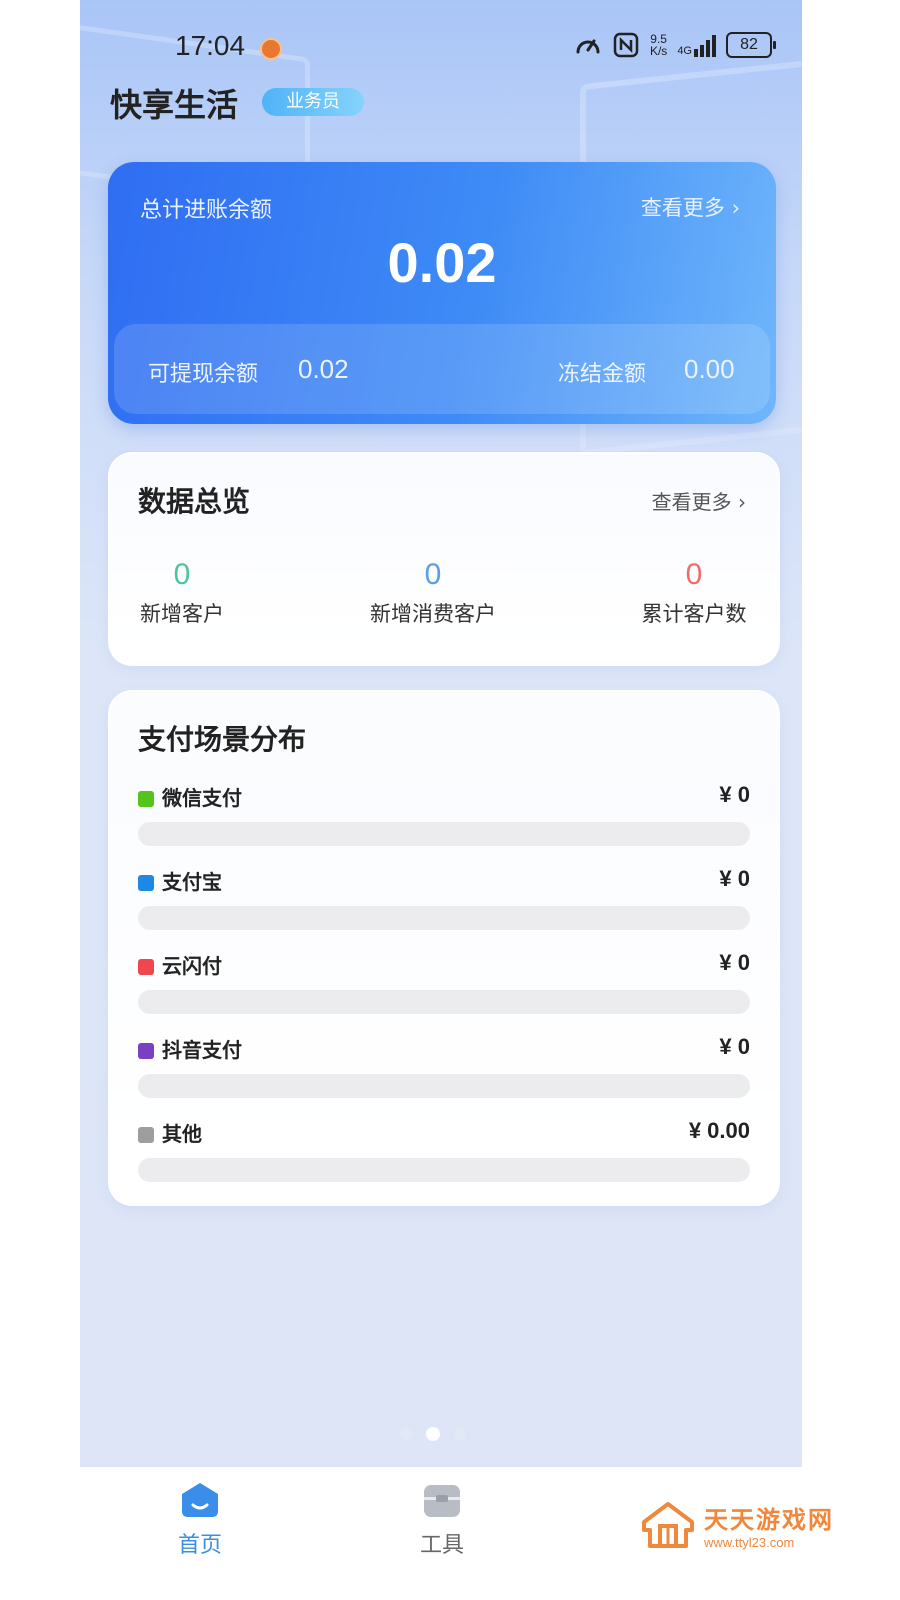 Image resolution: width=900 pixels, height=1600 pixels. I want to click on balance-more-label: 查看更多, so click(682, 208).